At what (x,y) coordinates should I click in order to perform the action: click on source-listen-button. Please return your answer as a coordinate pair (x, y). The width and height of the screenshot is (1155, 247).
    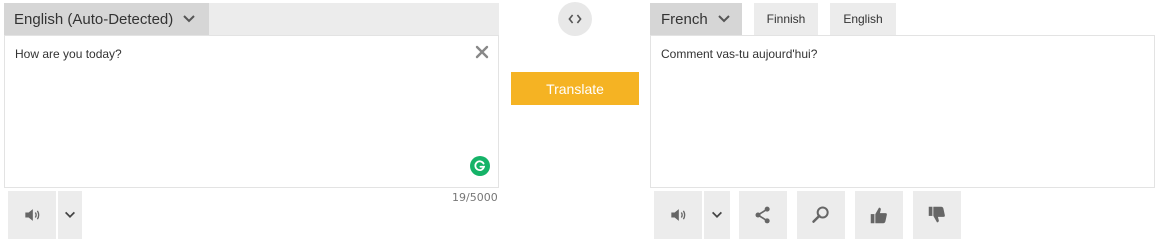
    Looking at the image, I should click on (32, 215).